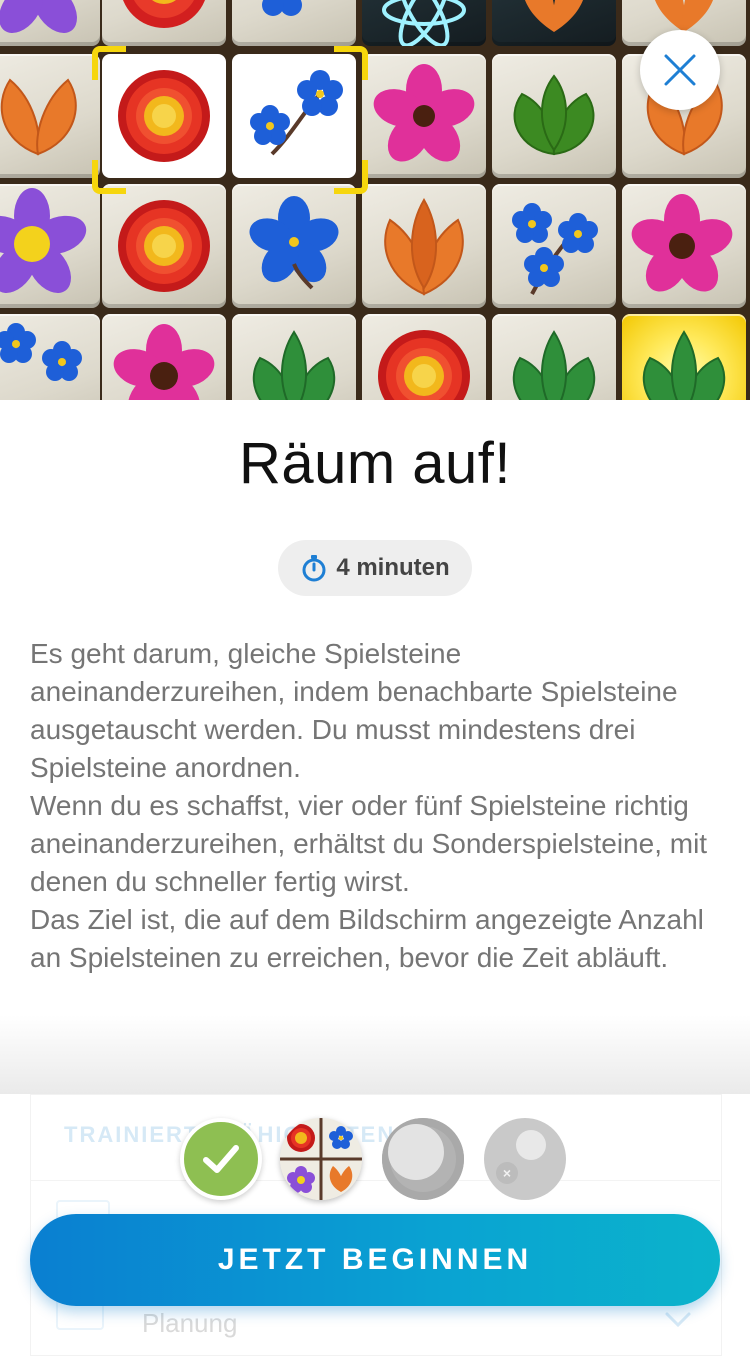 The width and height of the screenshot is (750, 1356). Describe the element at coordinates (375, 1260) in the screenshot. I see `start-now-button: JETZT BEGINNEN` at that location.